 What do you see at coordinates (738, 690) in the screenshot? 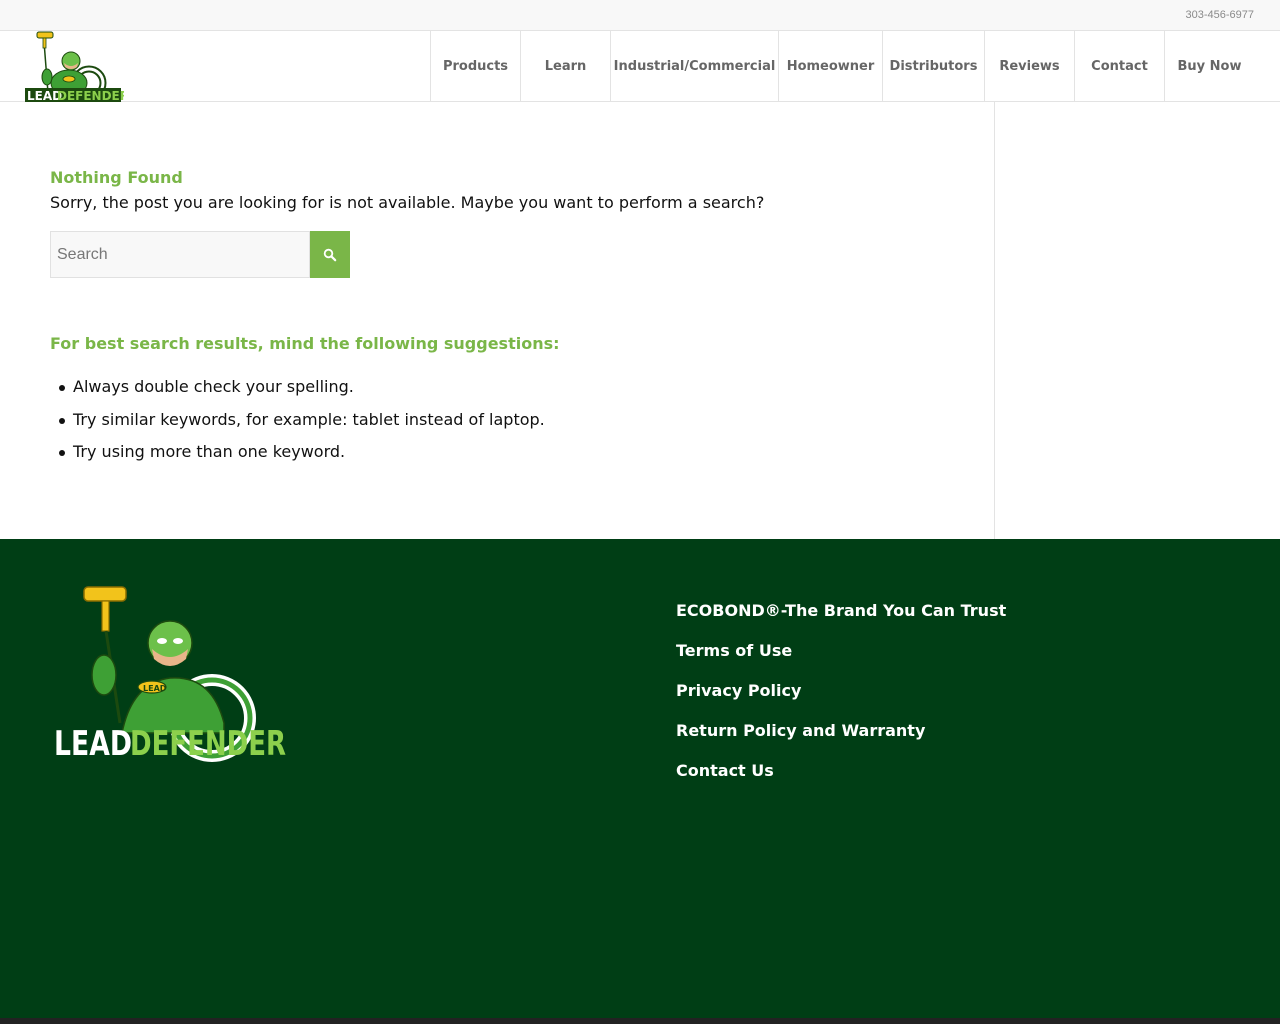
I see `footer-link-privacy: Privacy Policy` at bounding box center [738, 690].